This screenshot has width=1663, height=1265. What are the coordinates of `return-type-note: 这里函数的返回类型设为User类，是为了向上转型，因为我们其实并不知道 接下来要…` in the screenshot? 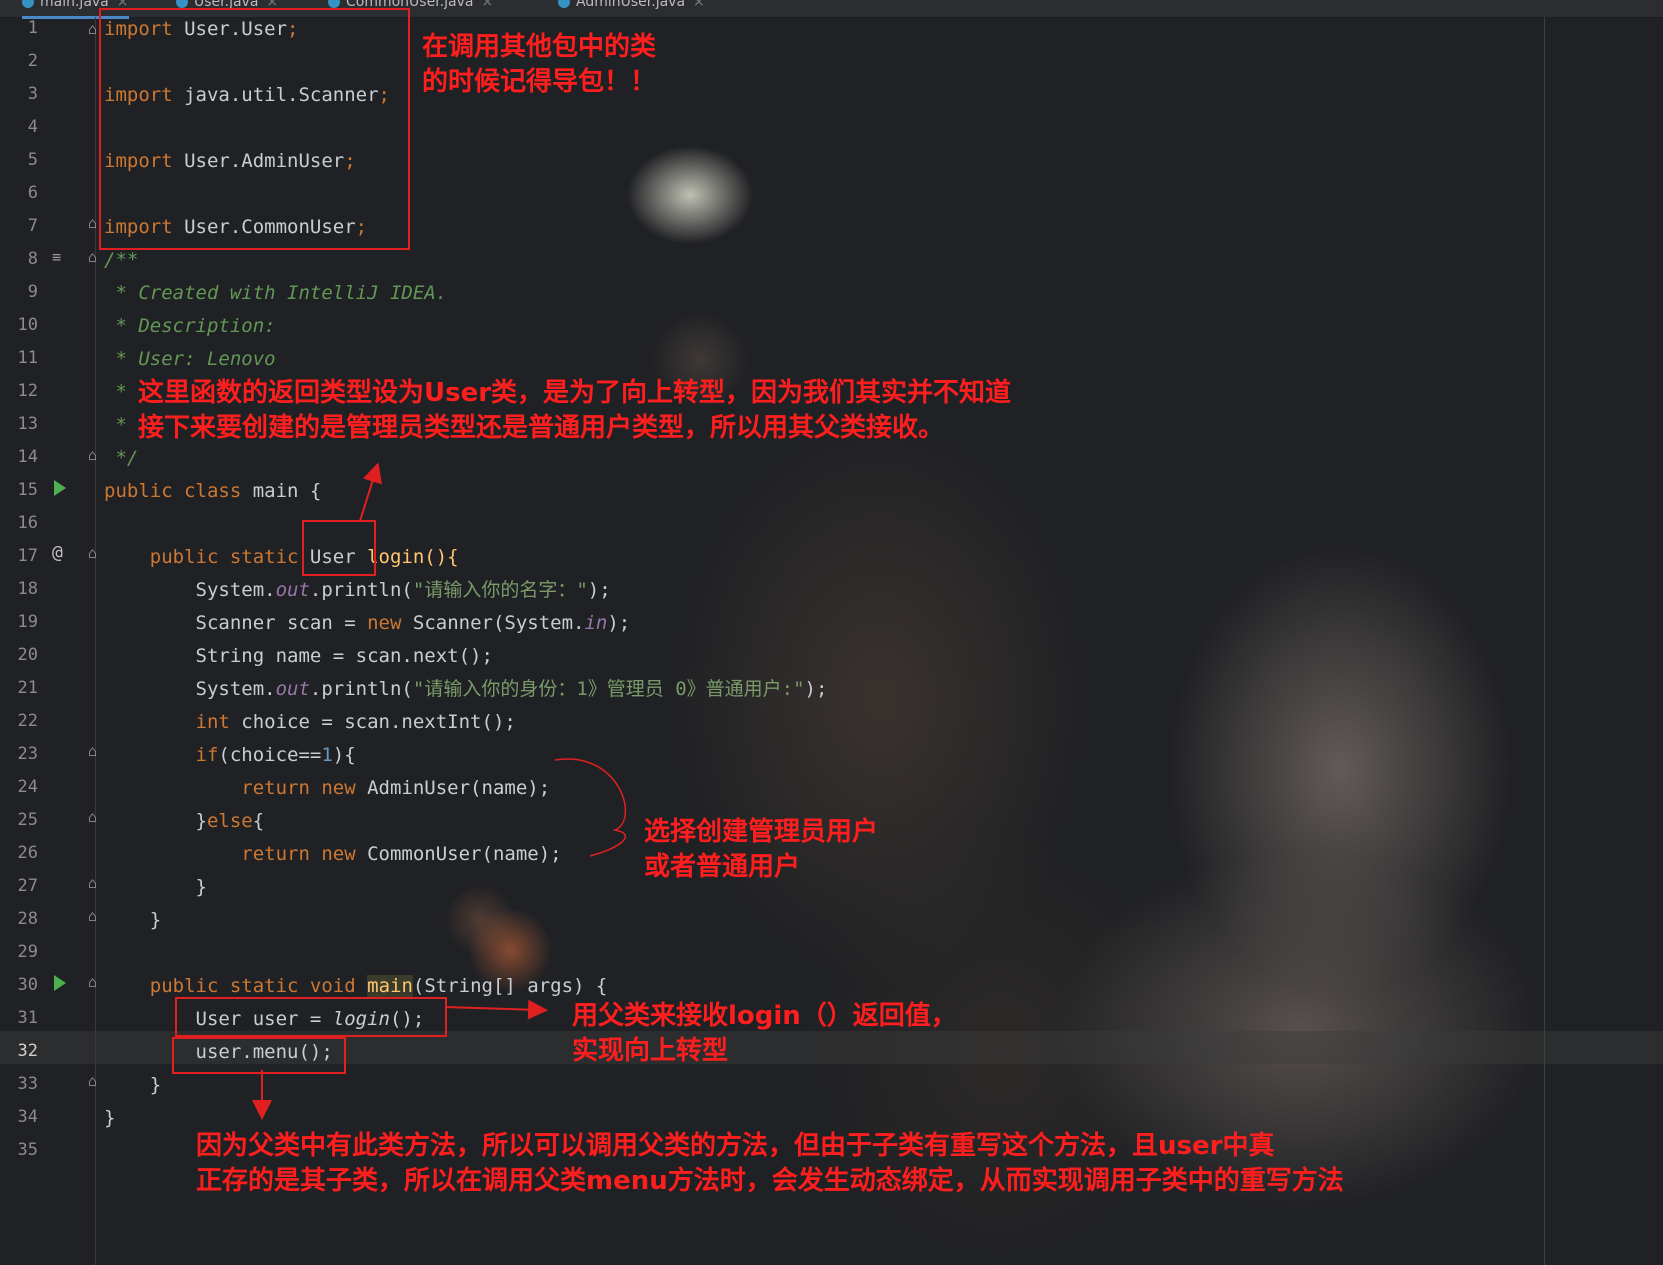 It's located at (575, 410).